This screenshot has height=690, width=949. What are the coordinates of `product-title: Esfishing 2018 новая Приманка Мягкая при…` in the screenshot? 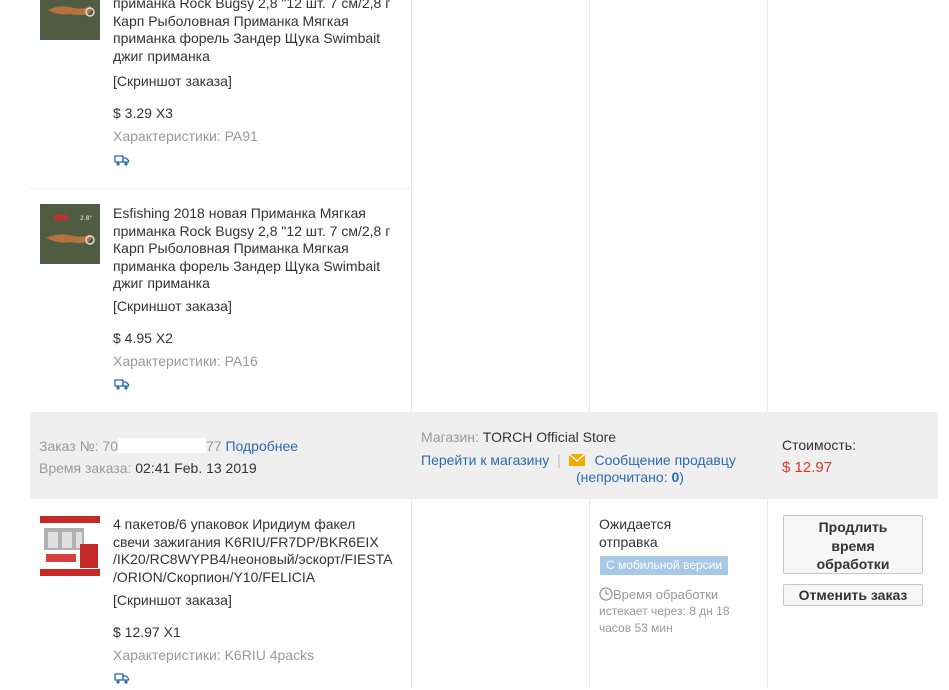 It's located at (263, 249).